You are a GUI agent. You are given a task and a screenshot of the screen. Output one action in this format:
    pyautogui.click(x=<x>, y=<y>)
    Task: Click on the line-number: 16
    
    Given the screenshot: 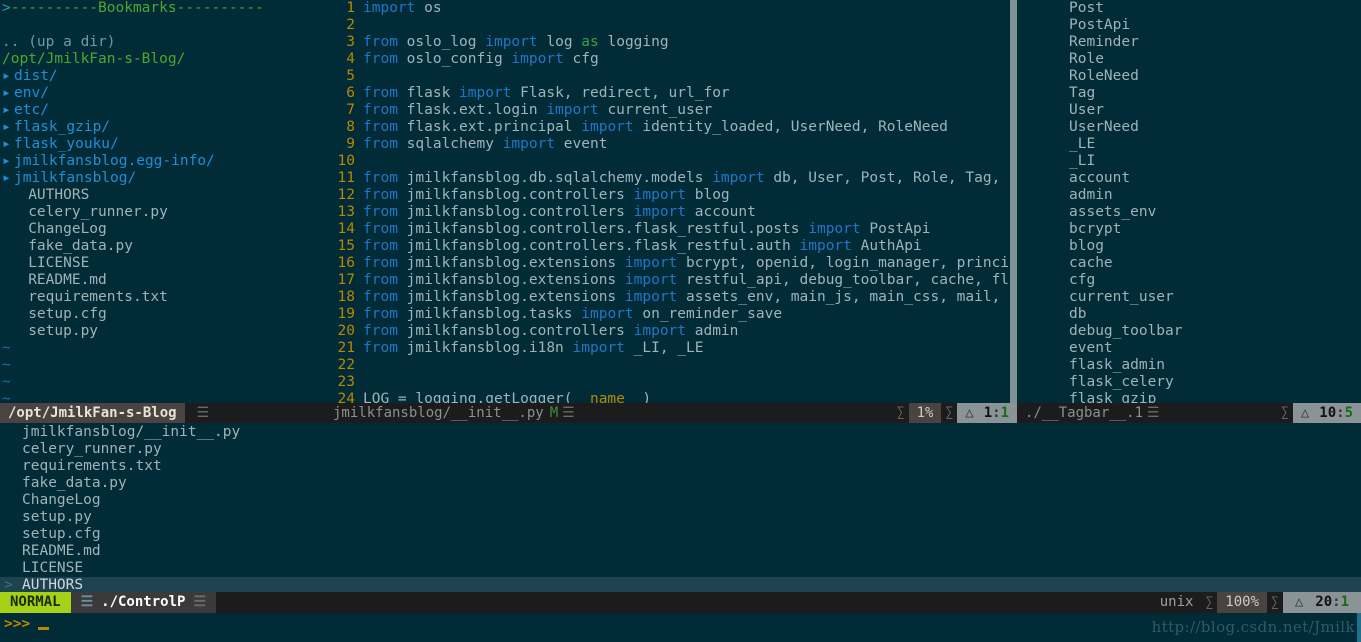 What is the action you would take?
    pyautogui.click(x=346, y=263)
    